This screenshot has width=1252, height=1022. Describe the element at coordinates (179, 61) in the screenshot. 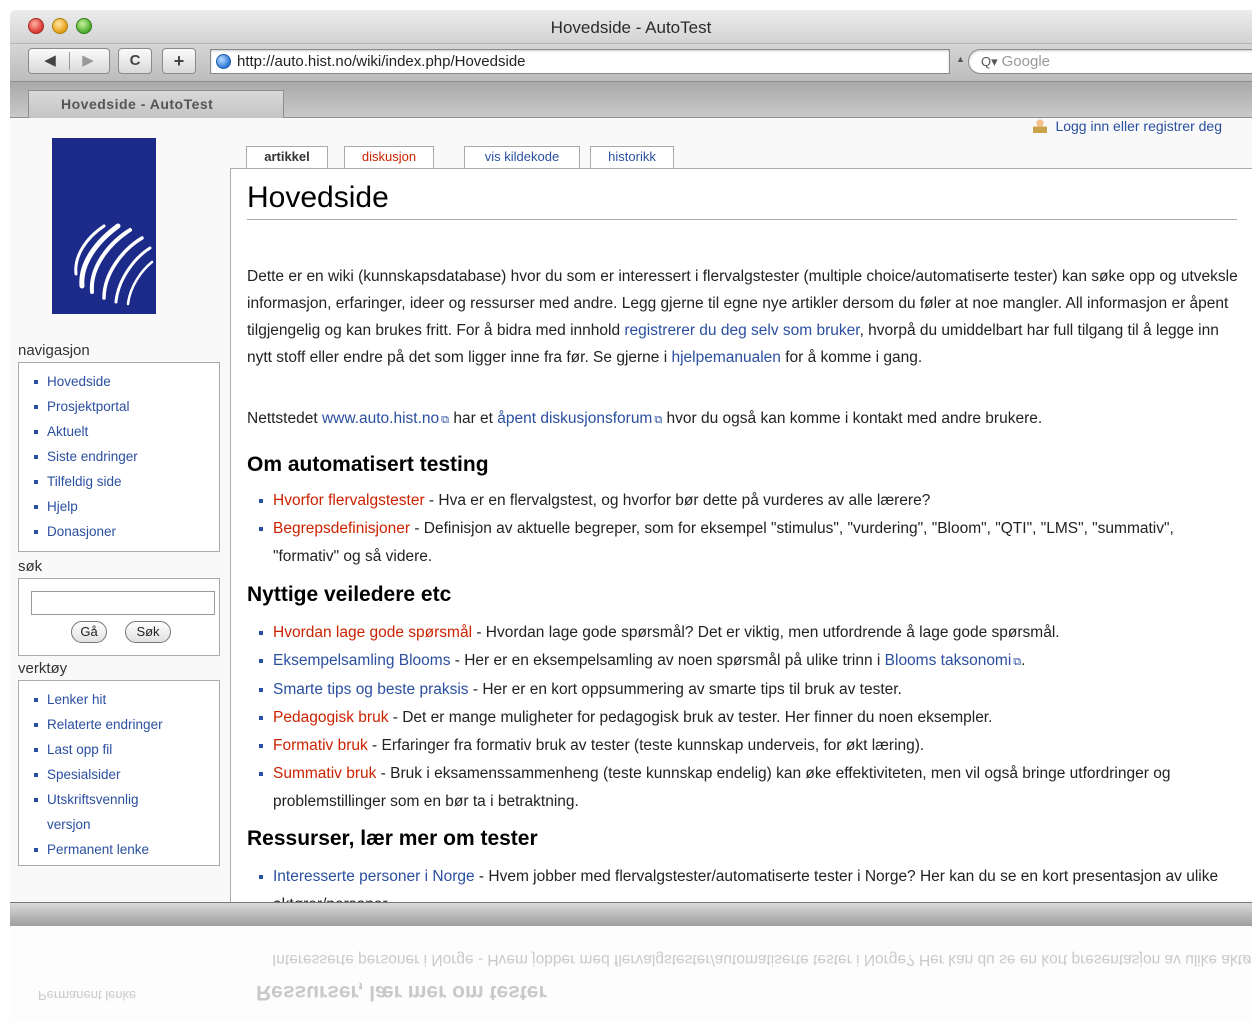

I see `add-bookmark-button: +` at that location.